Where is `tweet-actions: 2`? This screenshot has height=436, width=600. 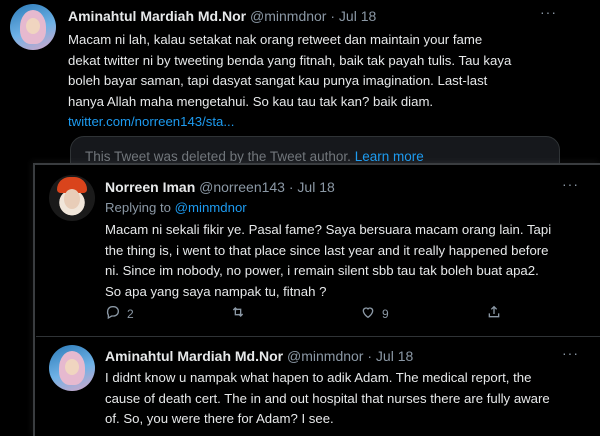 tweet-actions: 2 is located at coordinates (119, 313).